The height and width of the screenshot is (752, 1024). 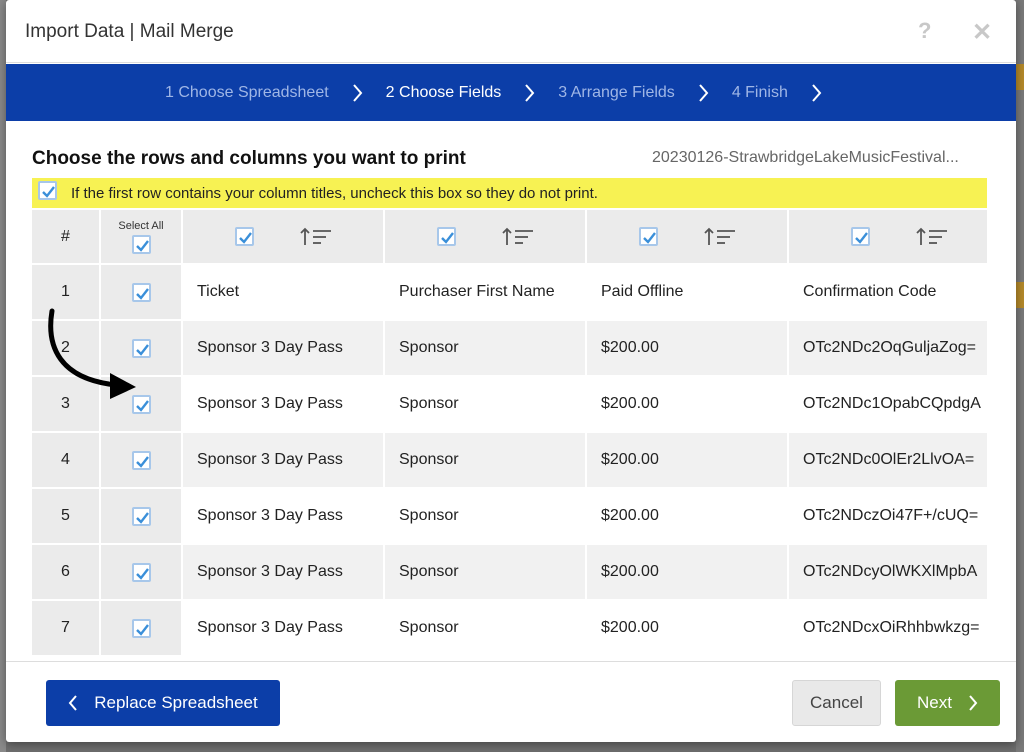 I want to click on help-icon: ?, so click(x=924, y=31).